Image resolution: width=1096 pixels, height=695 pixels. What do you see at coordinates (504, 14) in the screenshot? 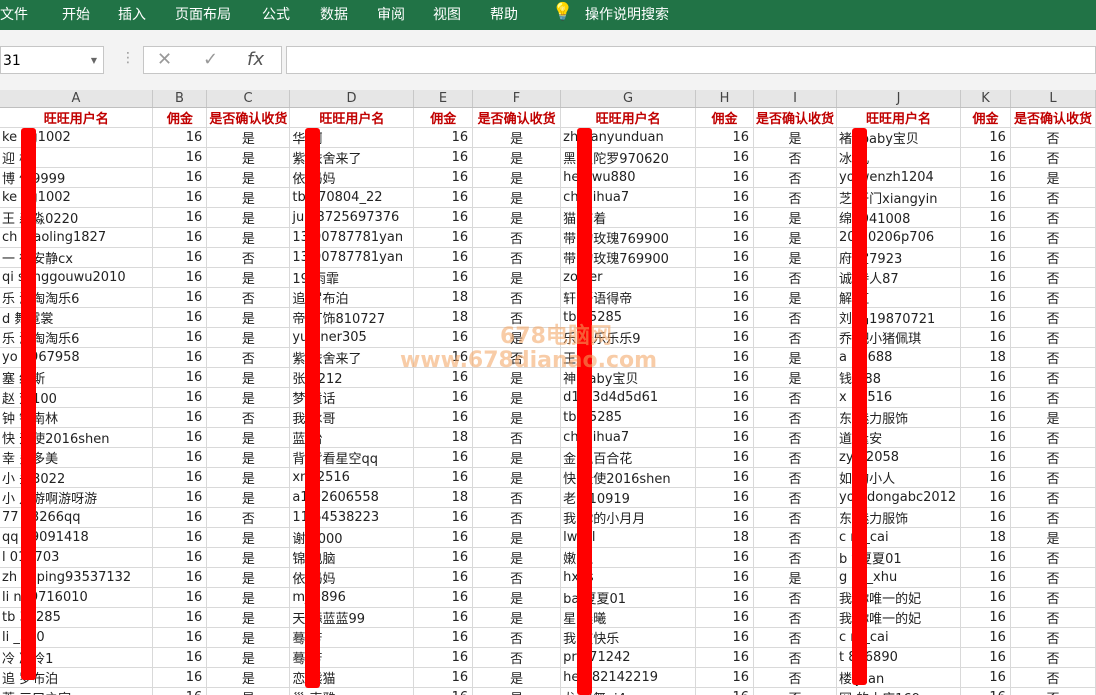
I see `tab-help: 帮助` at bounding box center [504, 14].